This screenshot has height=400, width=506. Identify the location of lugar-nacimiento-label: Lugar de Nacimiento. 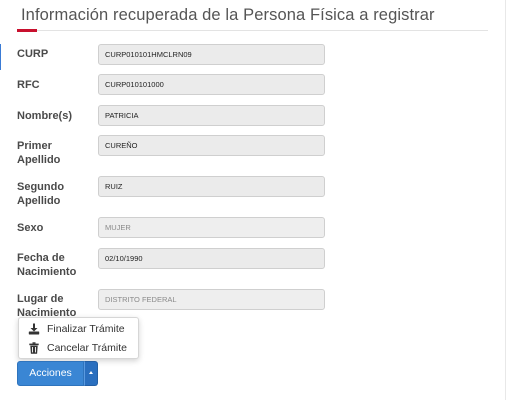
(57, 306).